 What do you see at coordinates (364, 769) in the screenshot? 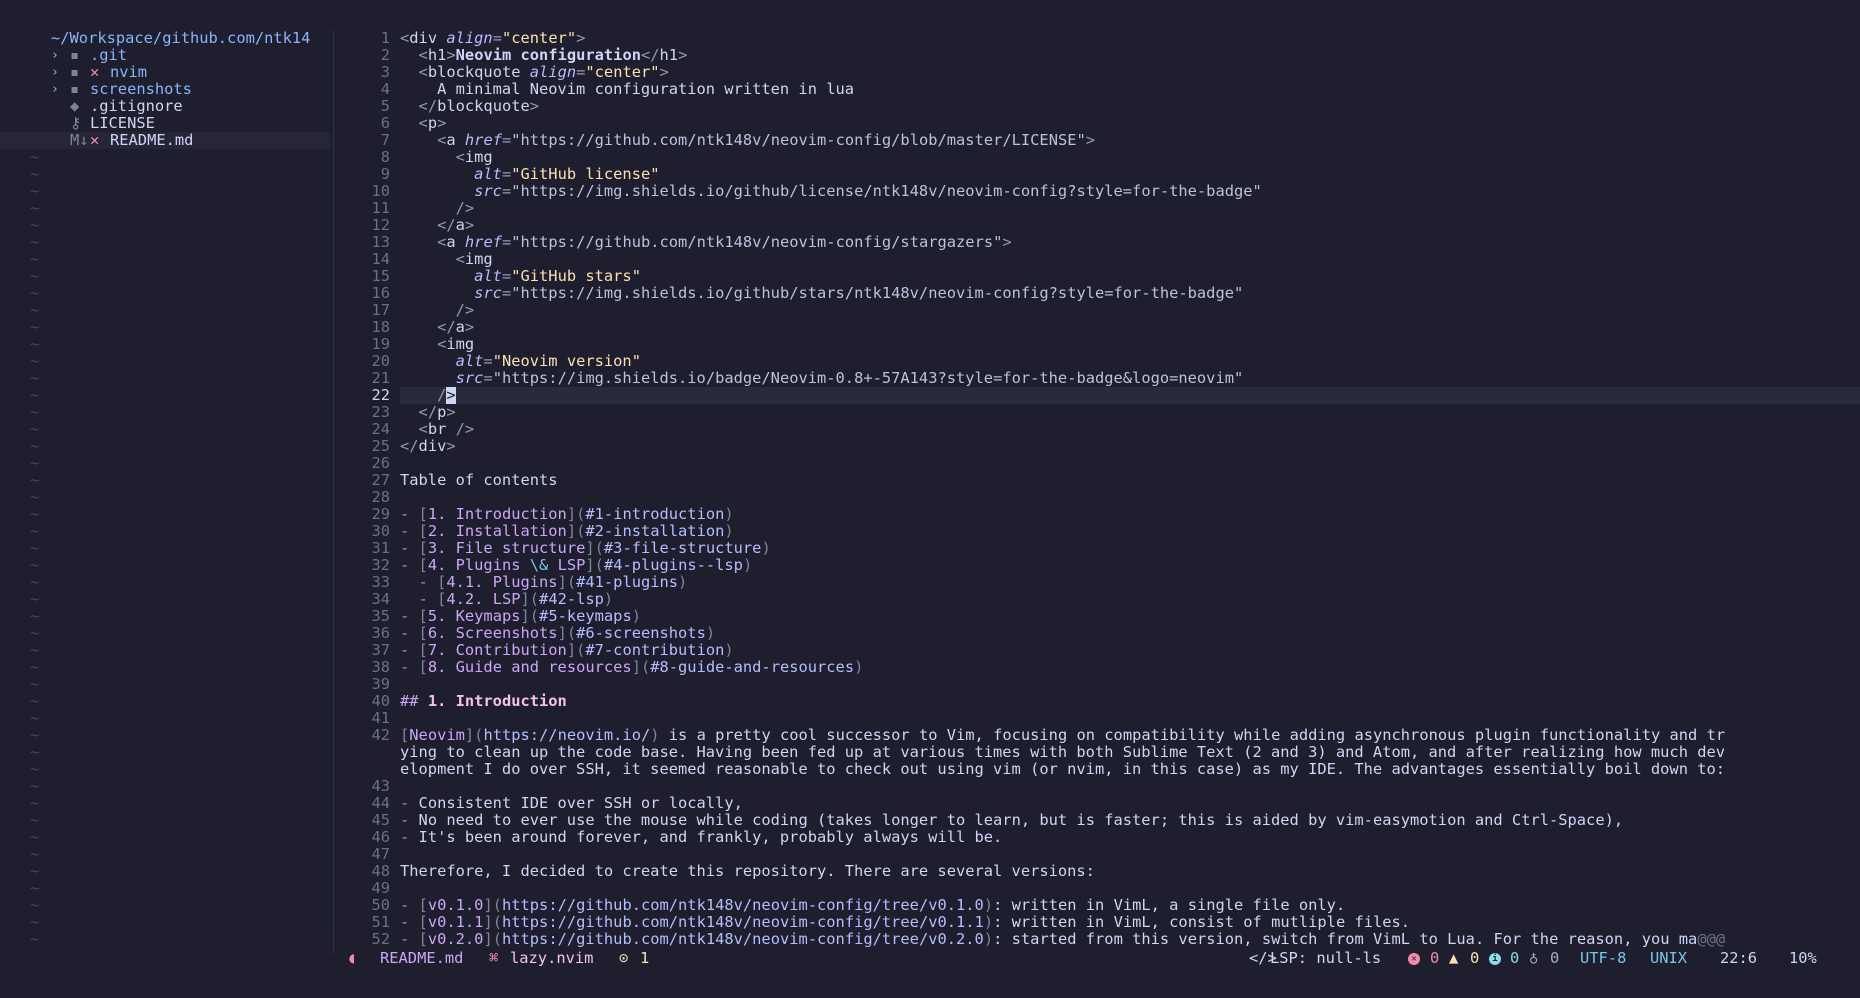
I see `line-number` at bounding box center [364, 769].